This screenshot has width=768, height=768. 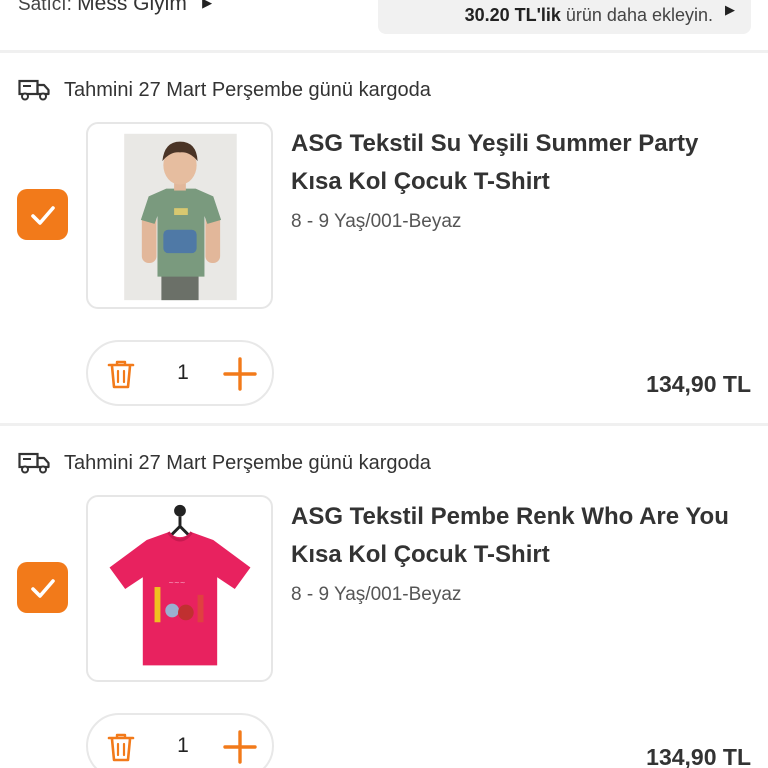 What do you see at coordinates (512, 15) in the screenshot?
I see `promo-amount: 30.20 TL'lik` at bounding box center [512, 15].